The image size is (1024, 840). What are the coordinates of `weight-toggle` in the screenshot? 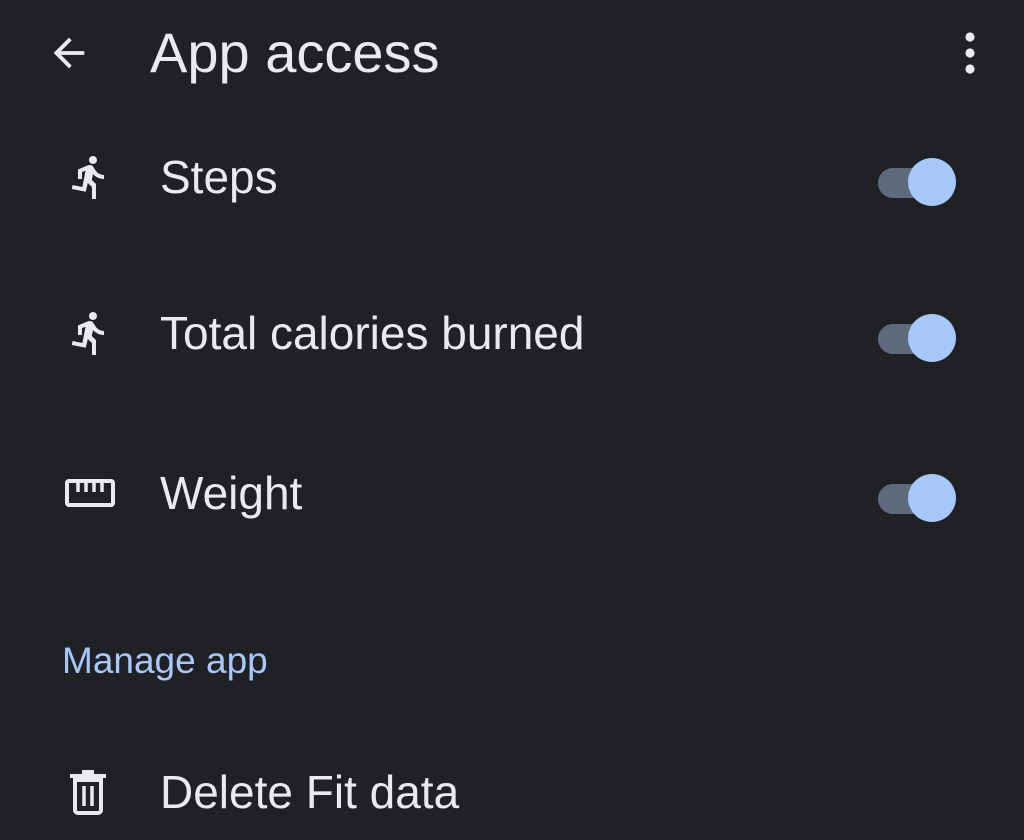 It's located at (917, 498).